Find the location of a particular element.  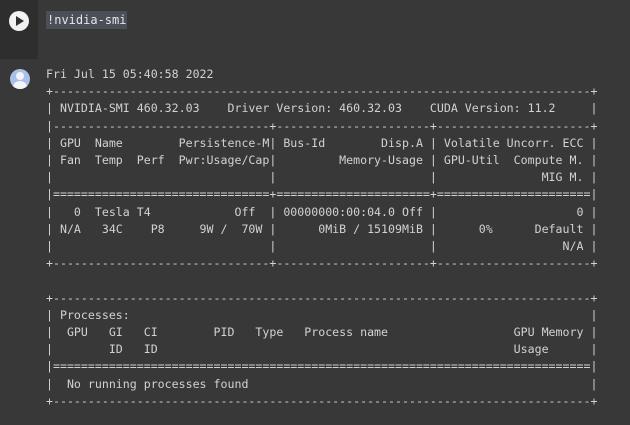

run-cell-button is located at coordinates (19, 21).